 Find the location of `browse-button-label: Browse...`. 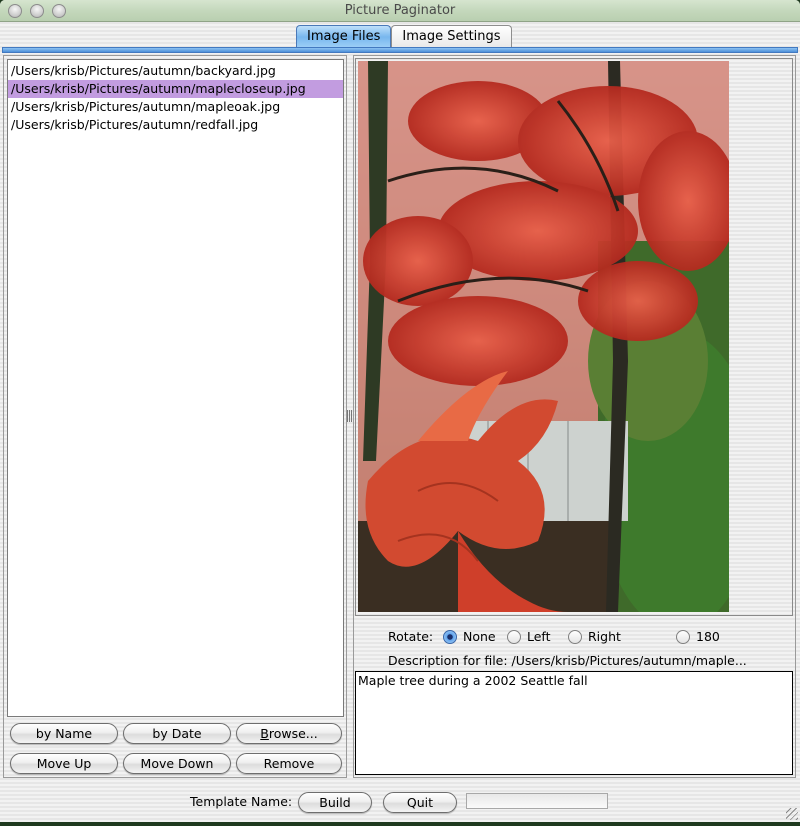

browse-button-label: Browse... is located at coordinates (289, 733).